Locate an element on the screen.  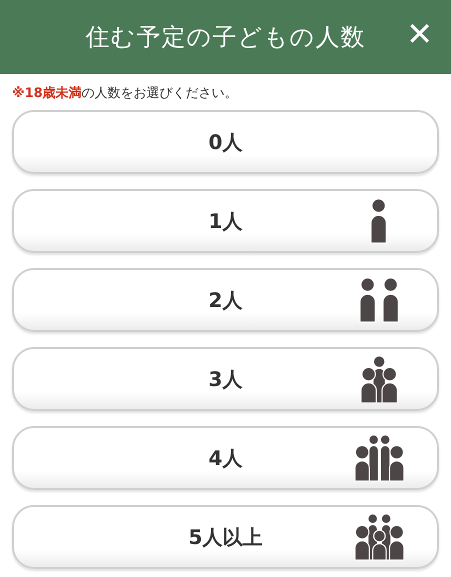
count-option-button: 2人 is located at coordinates (225, 300).